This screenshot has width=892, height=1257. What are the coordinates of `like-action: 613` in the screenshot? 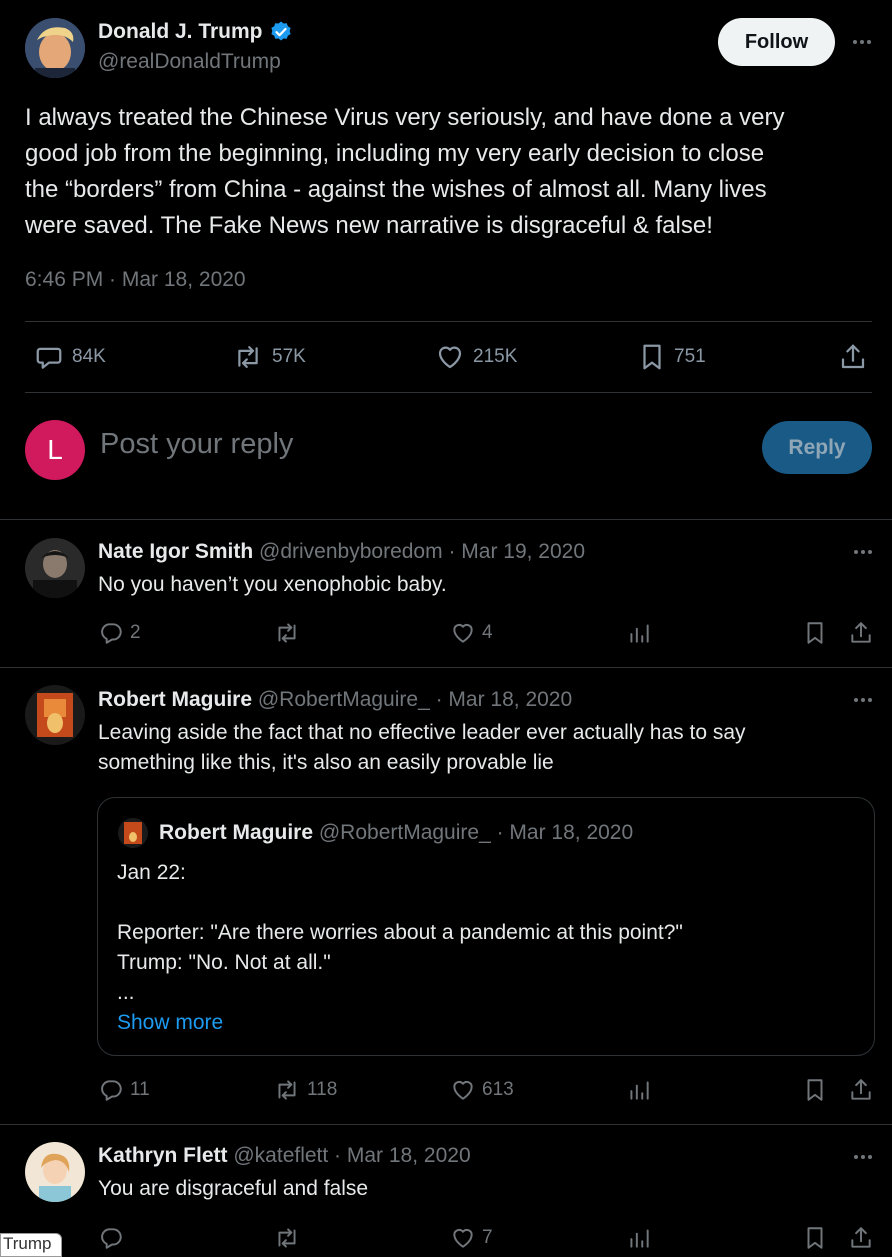 It's located at (482, 1090).